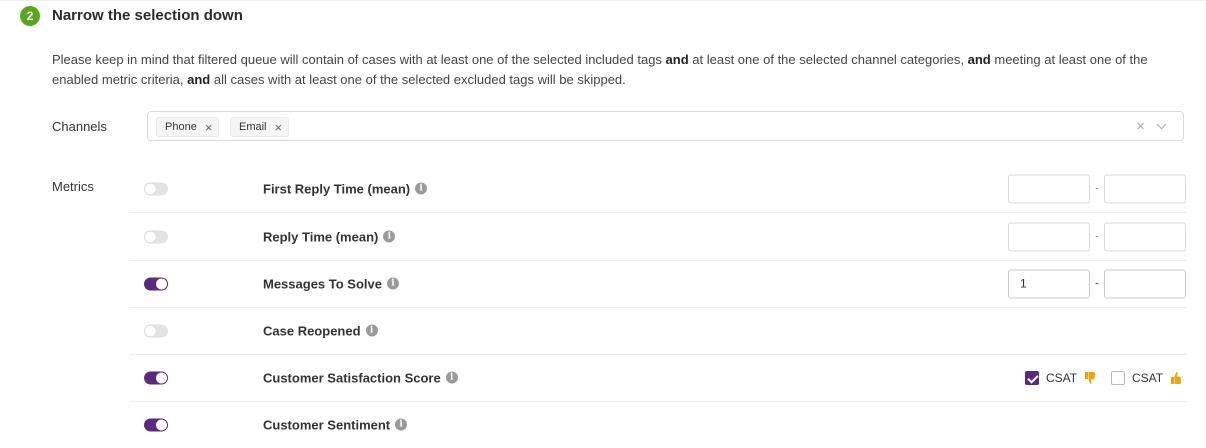  What do you see at coordinates (1140, 126) in the screenshot?
I see `clear-selection-icon: ×` at bounding box center [1140, 126].